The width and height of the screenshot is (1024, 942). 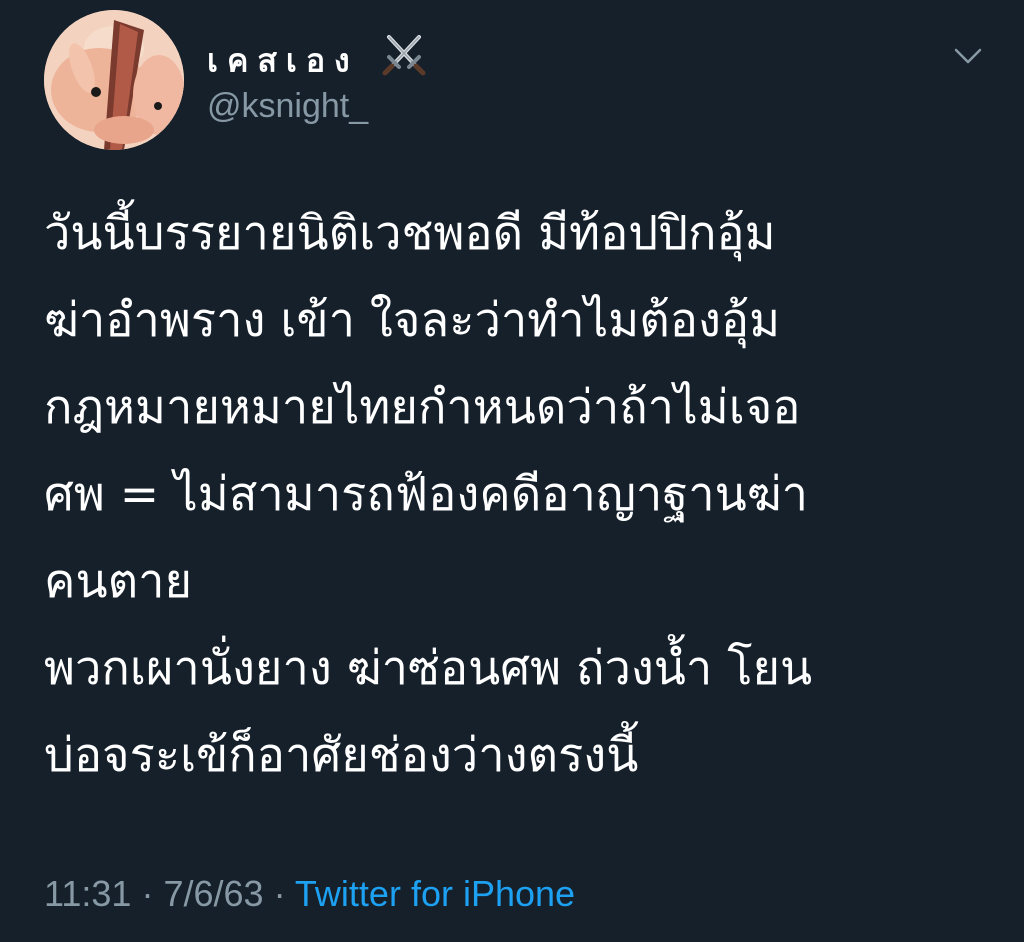 I want to click on crossed-swords-icon, so click(x=404, y=59).